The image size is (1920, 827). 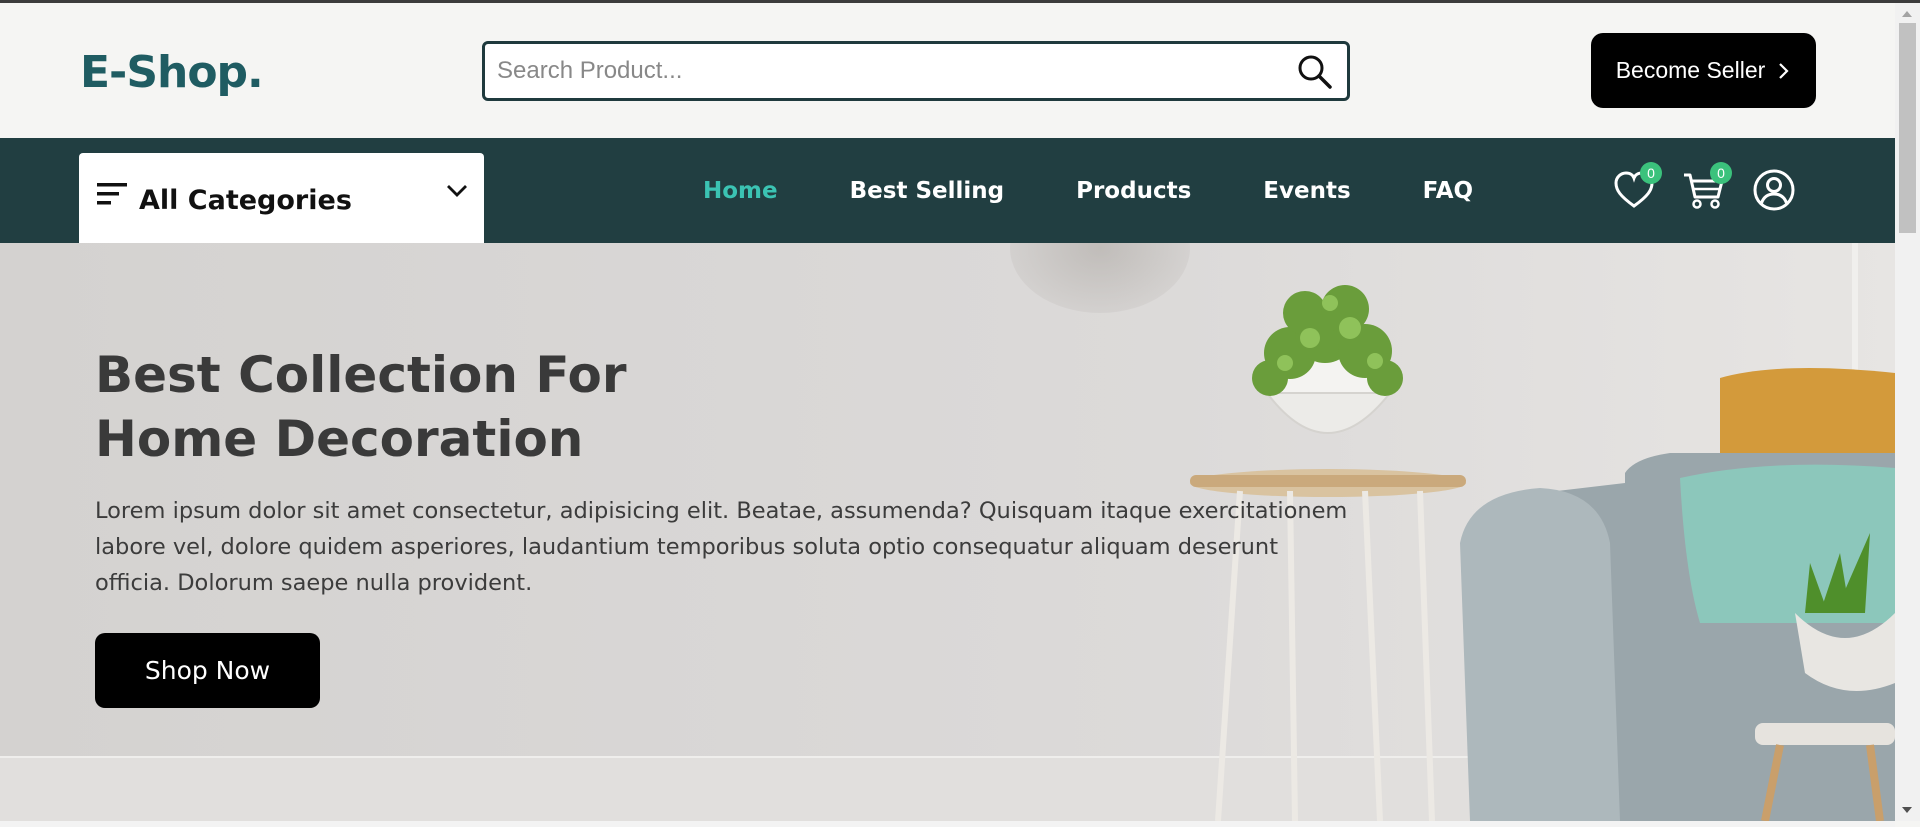 I want to click on categories-dropdown: All Categories, so click(x=281, y=198).